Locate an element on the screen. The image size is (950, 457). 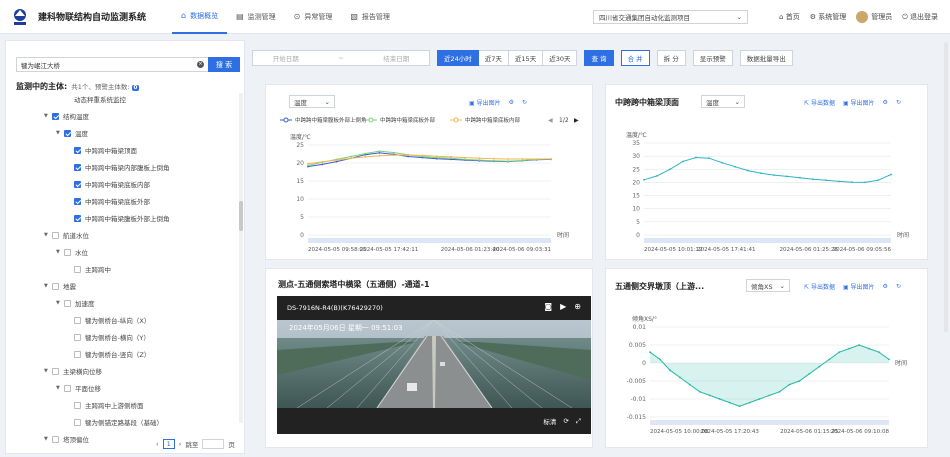
video-footer: 标清 ⟳ ⤢ is located at coordinates (434, 421).